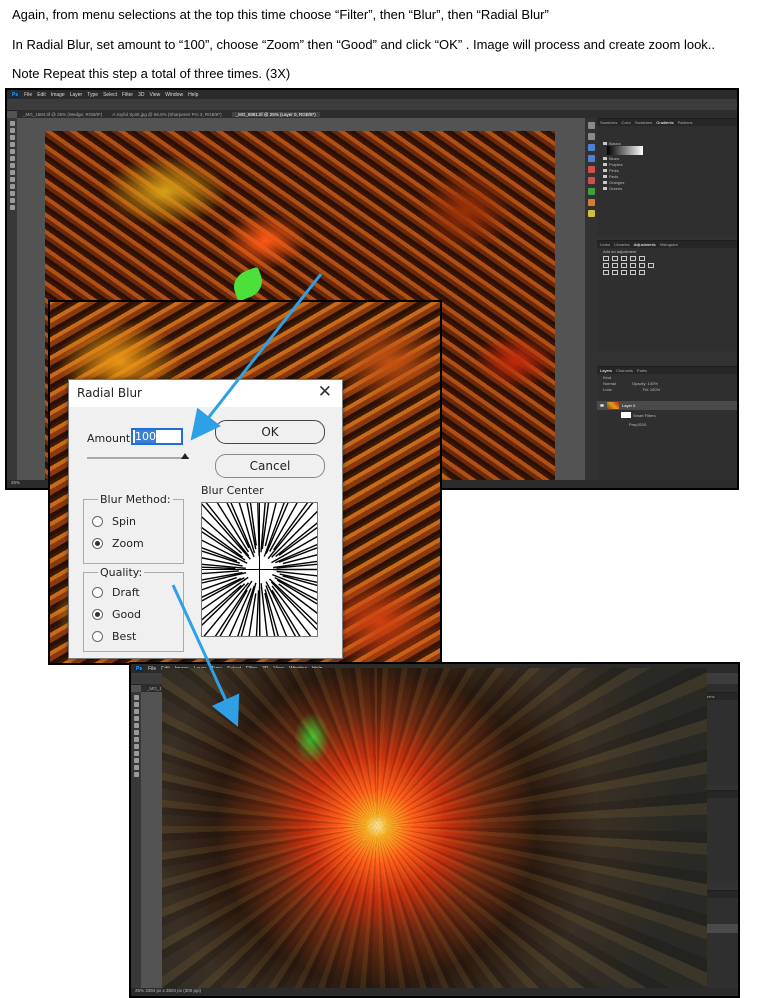 This screenshot has height=998, width=757. Describe the element at coordinates (602, 405) in the screenshot. I see `eye-icon` at that location.